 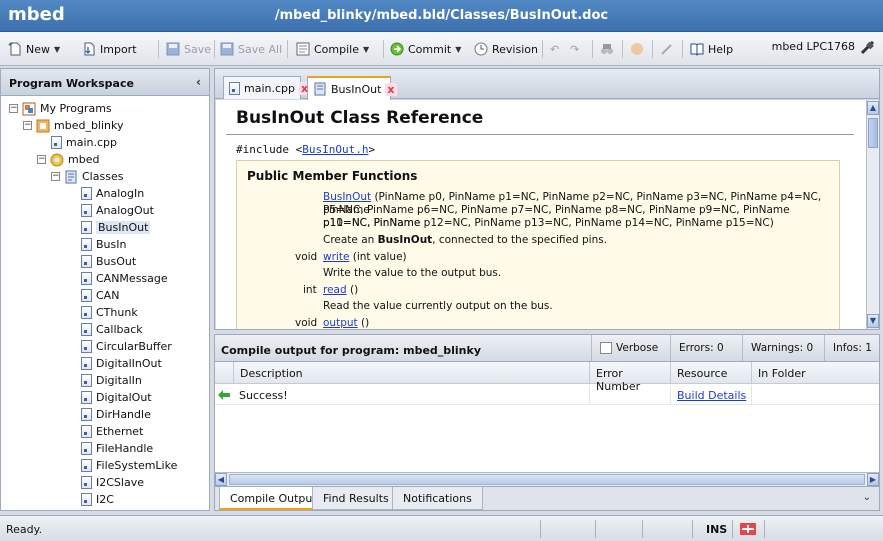 What do you see at coordinates (667, 49) in the screenshot?
I see `wand-button` at bounding box center [667, 49].